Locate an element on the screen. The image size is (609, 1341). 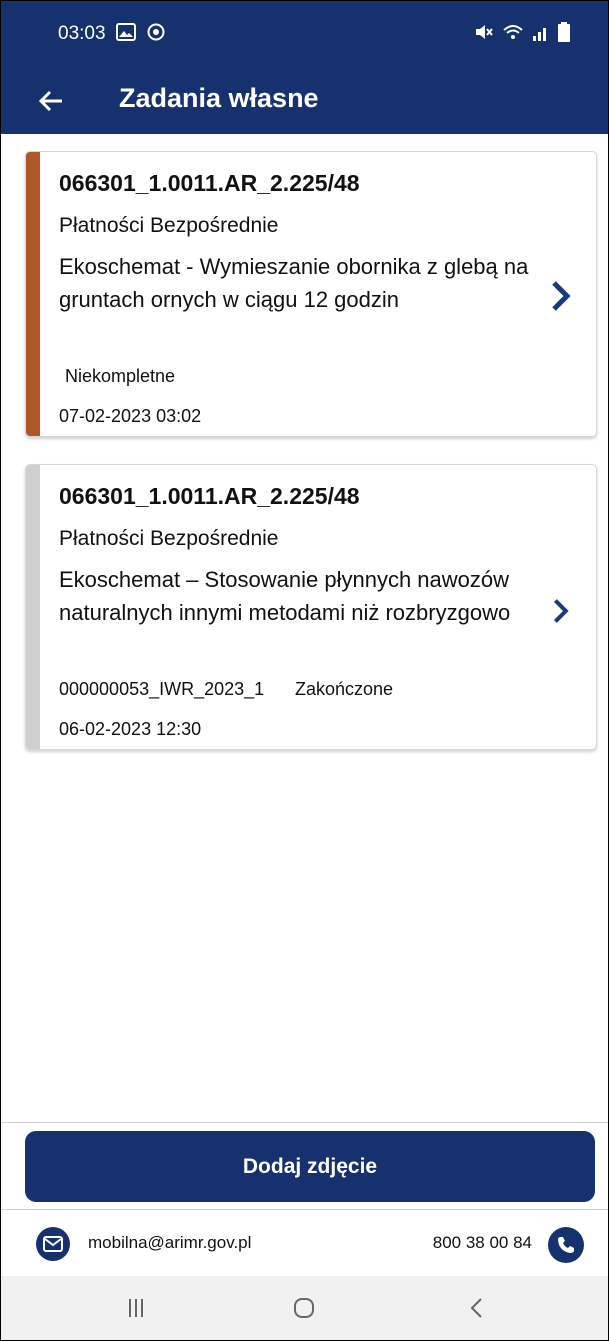
chevron-left-icon is located at coordinates (476, 1308).